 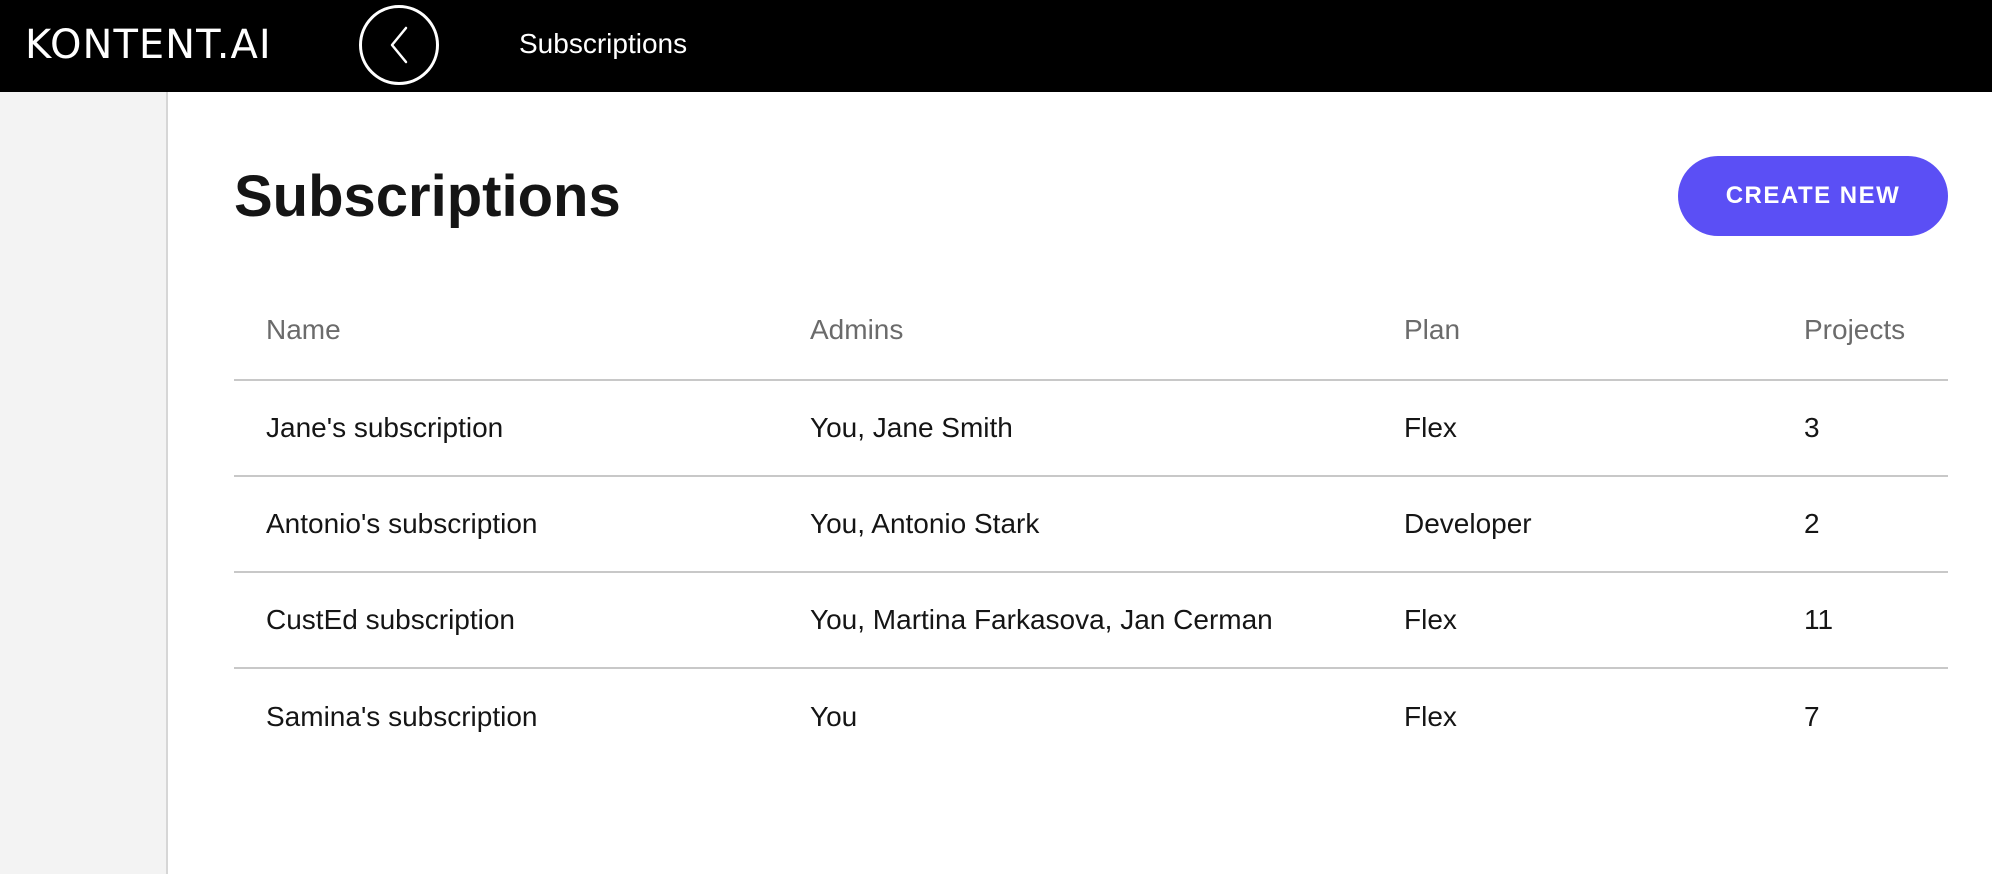 I want to click on subscription-admins: You, Antonio Stark, so click(x=925, y=523).